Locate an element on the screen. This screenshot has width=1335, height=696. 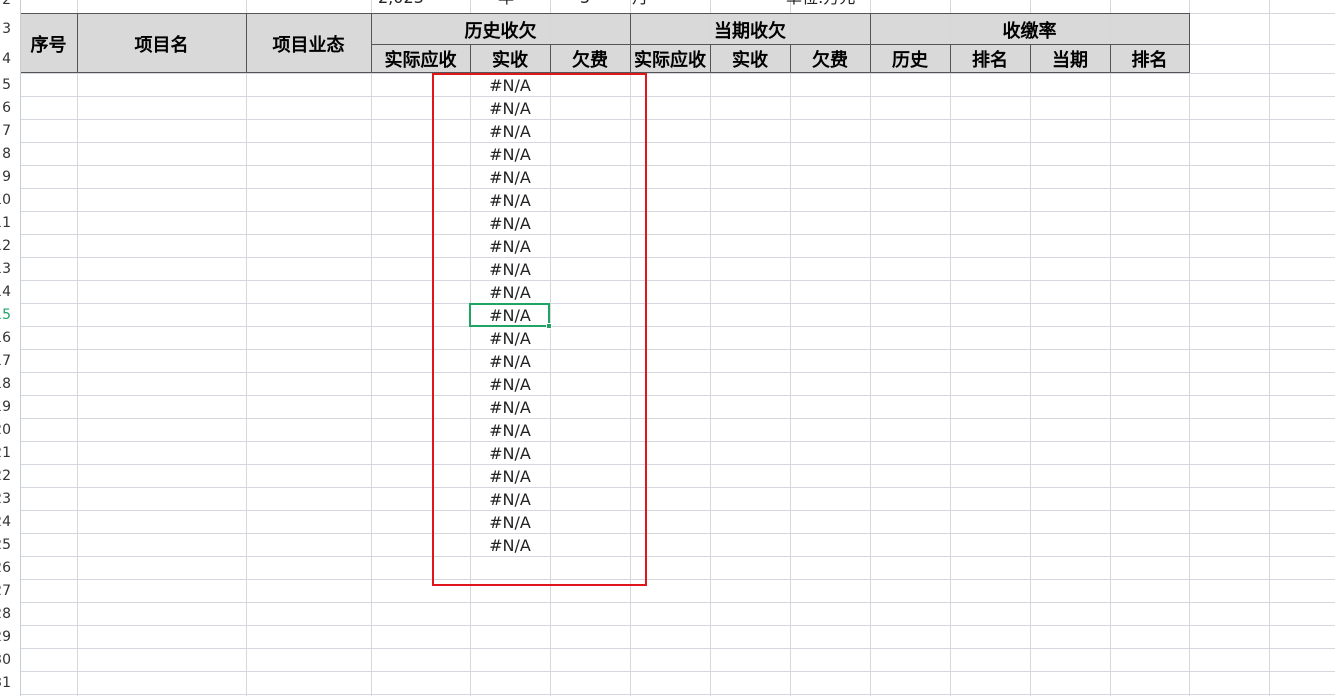
header-history-received: 实收 is located at coordinates (510, 59).